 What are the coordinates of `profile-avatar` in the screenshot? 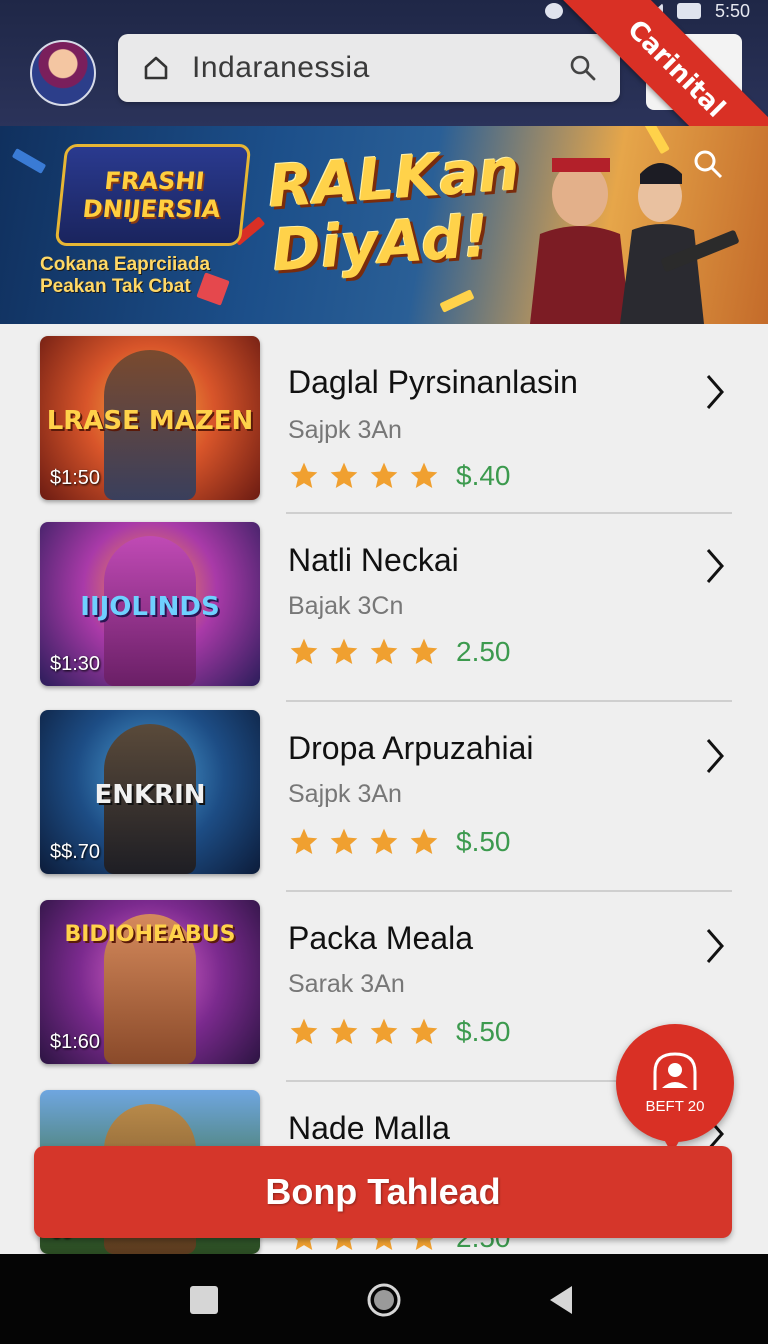 It's located at (63, 73).